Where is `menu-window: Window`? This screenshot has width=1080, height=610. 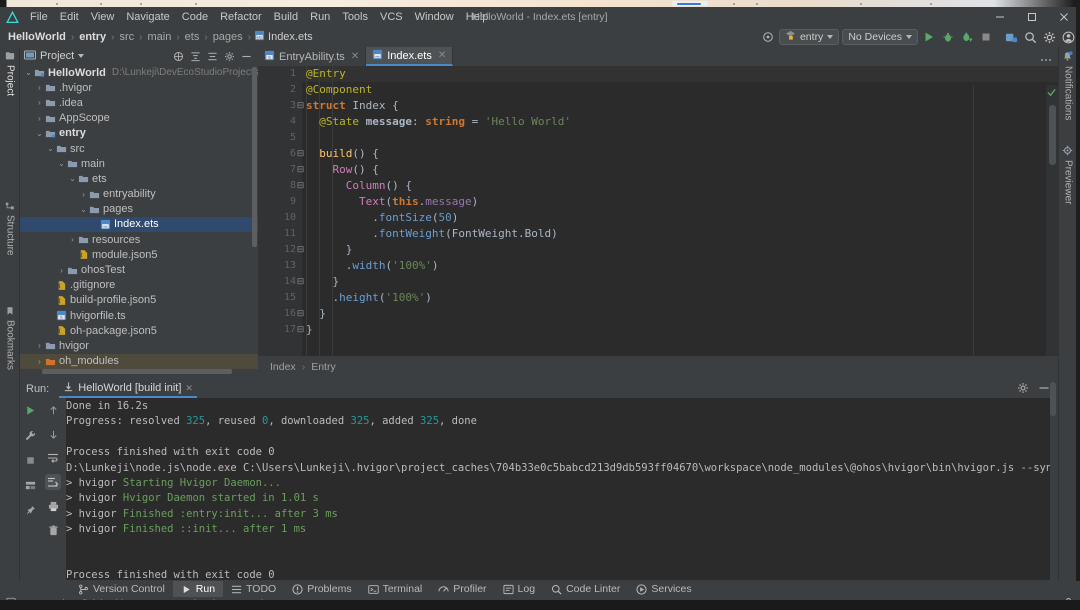 menu-window: Window is located at coordinates (434, 17).